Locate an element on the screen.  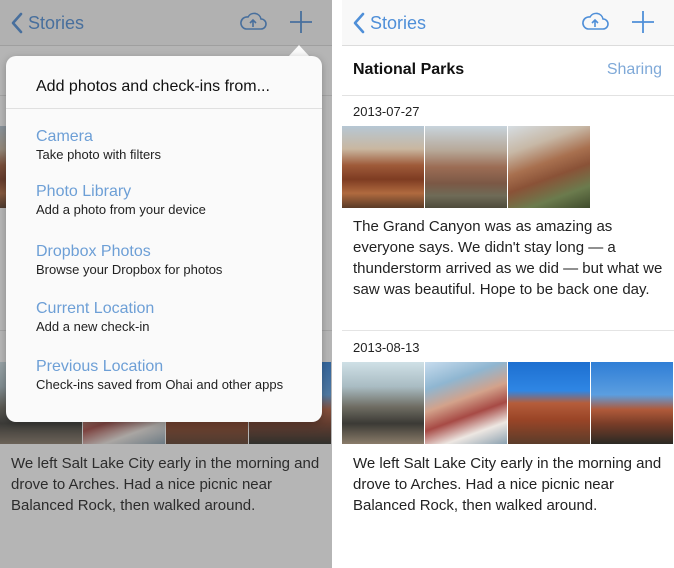
story-header: National Parks Sharing is located at coordinates (508, 71).